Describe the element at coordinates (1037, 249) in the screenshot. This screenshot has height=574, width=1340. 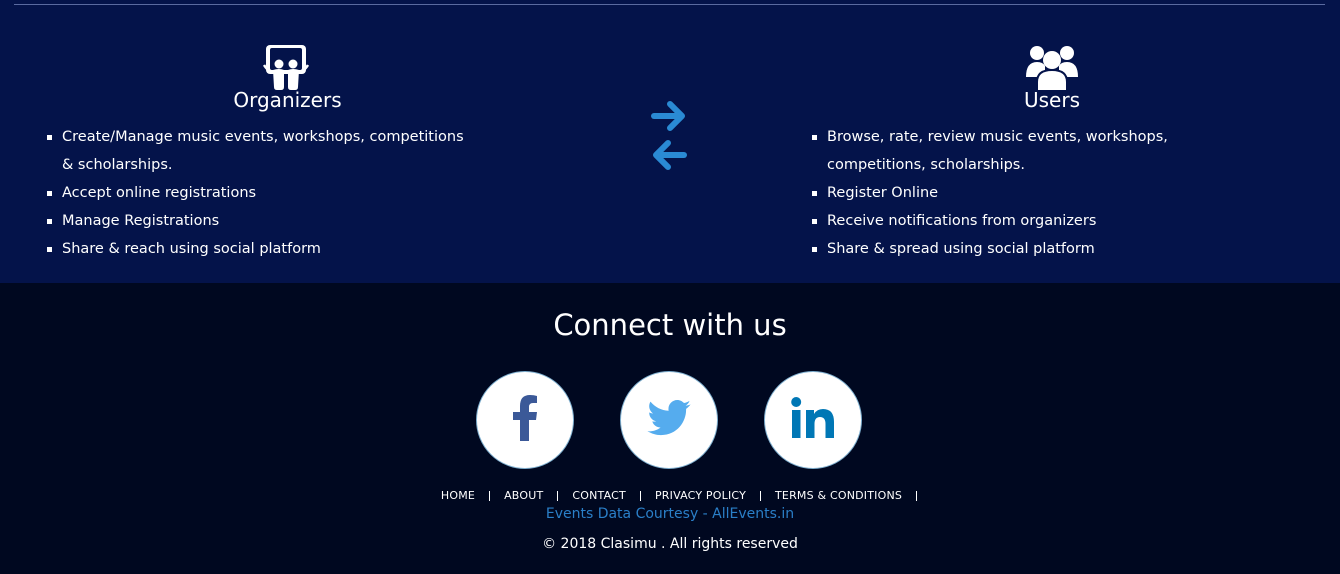
I see `list-item: Share & spread using social platform` at that location.